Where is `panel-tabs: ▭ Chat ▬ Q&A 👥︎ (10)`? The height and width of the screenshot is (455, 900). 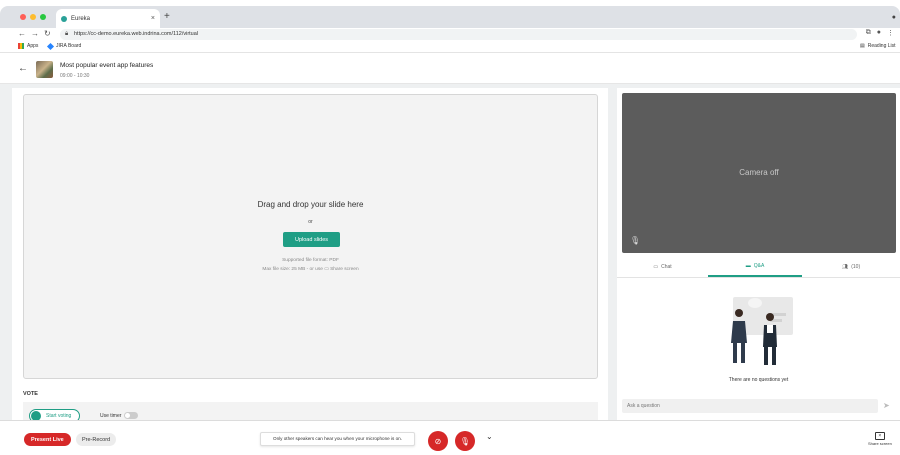 panel-tabs: ▭ Chat ▬ Q&A 👥︎ (10) is located at coordinates (758, 267).